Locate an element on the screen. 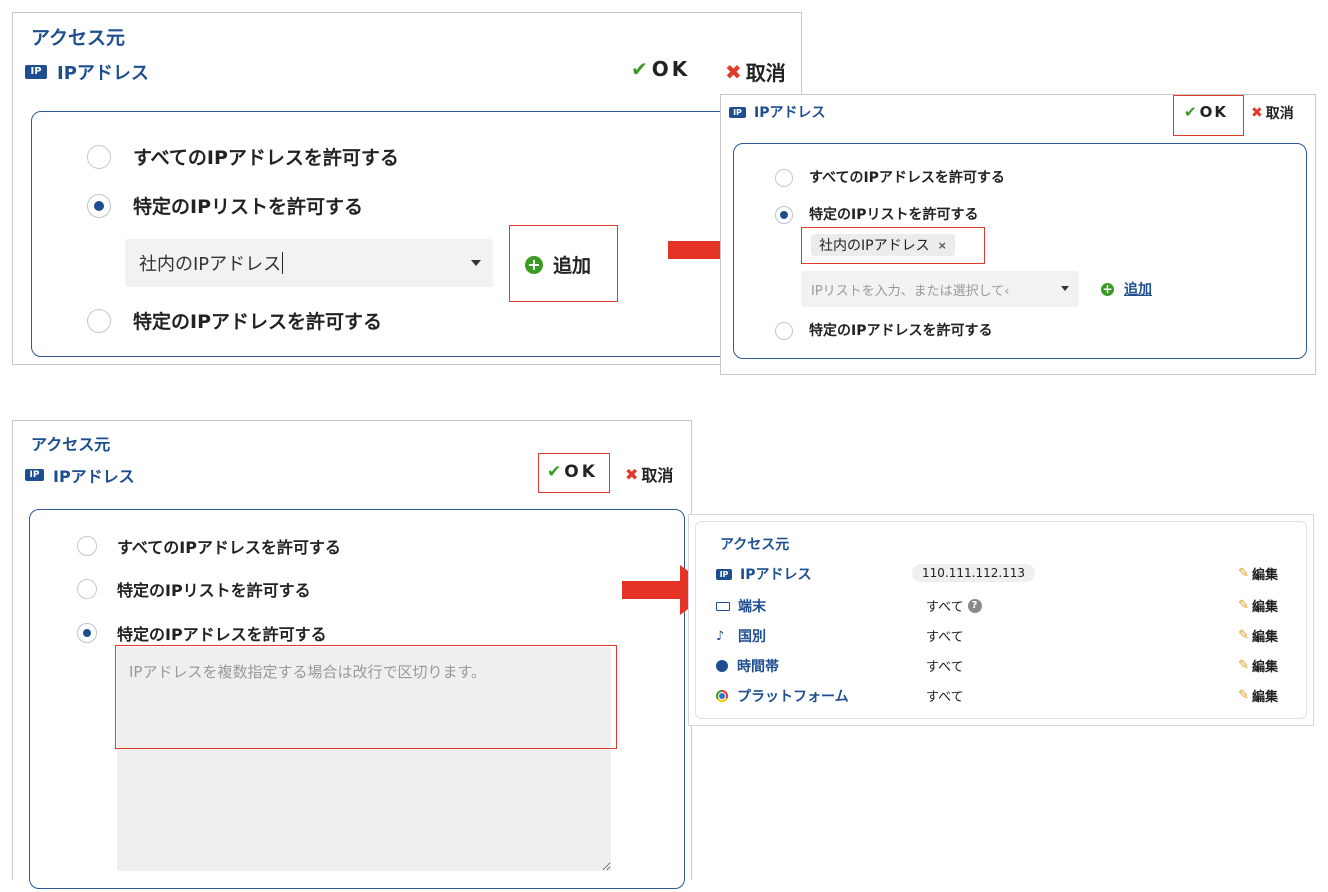 The height and width of the screenshot is (892, 1328). summary-row-country: ♪ 国別 すべて ✎ 編集 is located at coordinates (1001, 635).